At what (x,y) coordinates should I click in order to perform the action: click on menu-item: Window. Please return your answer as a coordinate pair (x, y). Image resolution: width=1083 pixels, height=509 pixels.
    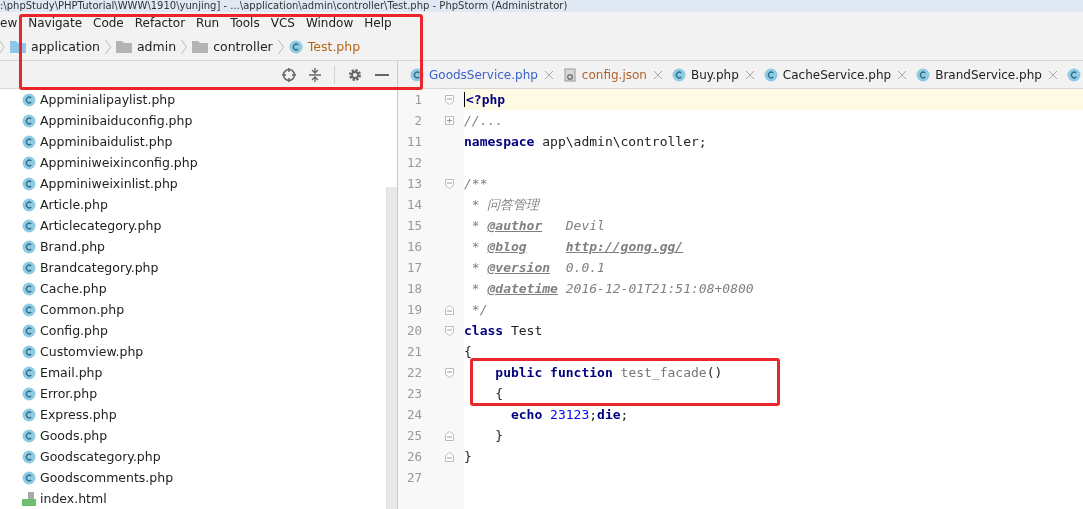
    Looking at the image, I should click on (329, 22).